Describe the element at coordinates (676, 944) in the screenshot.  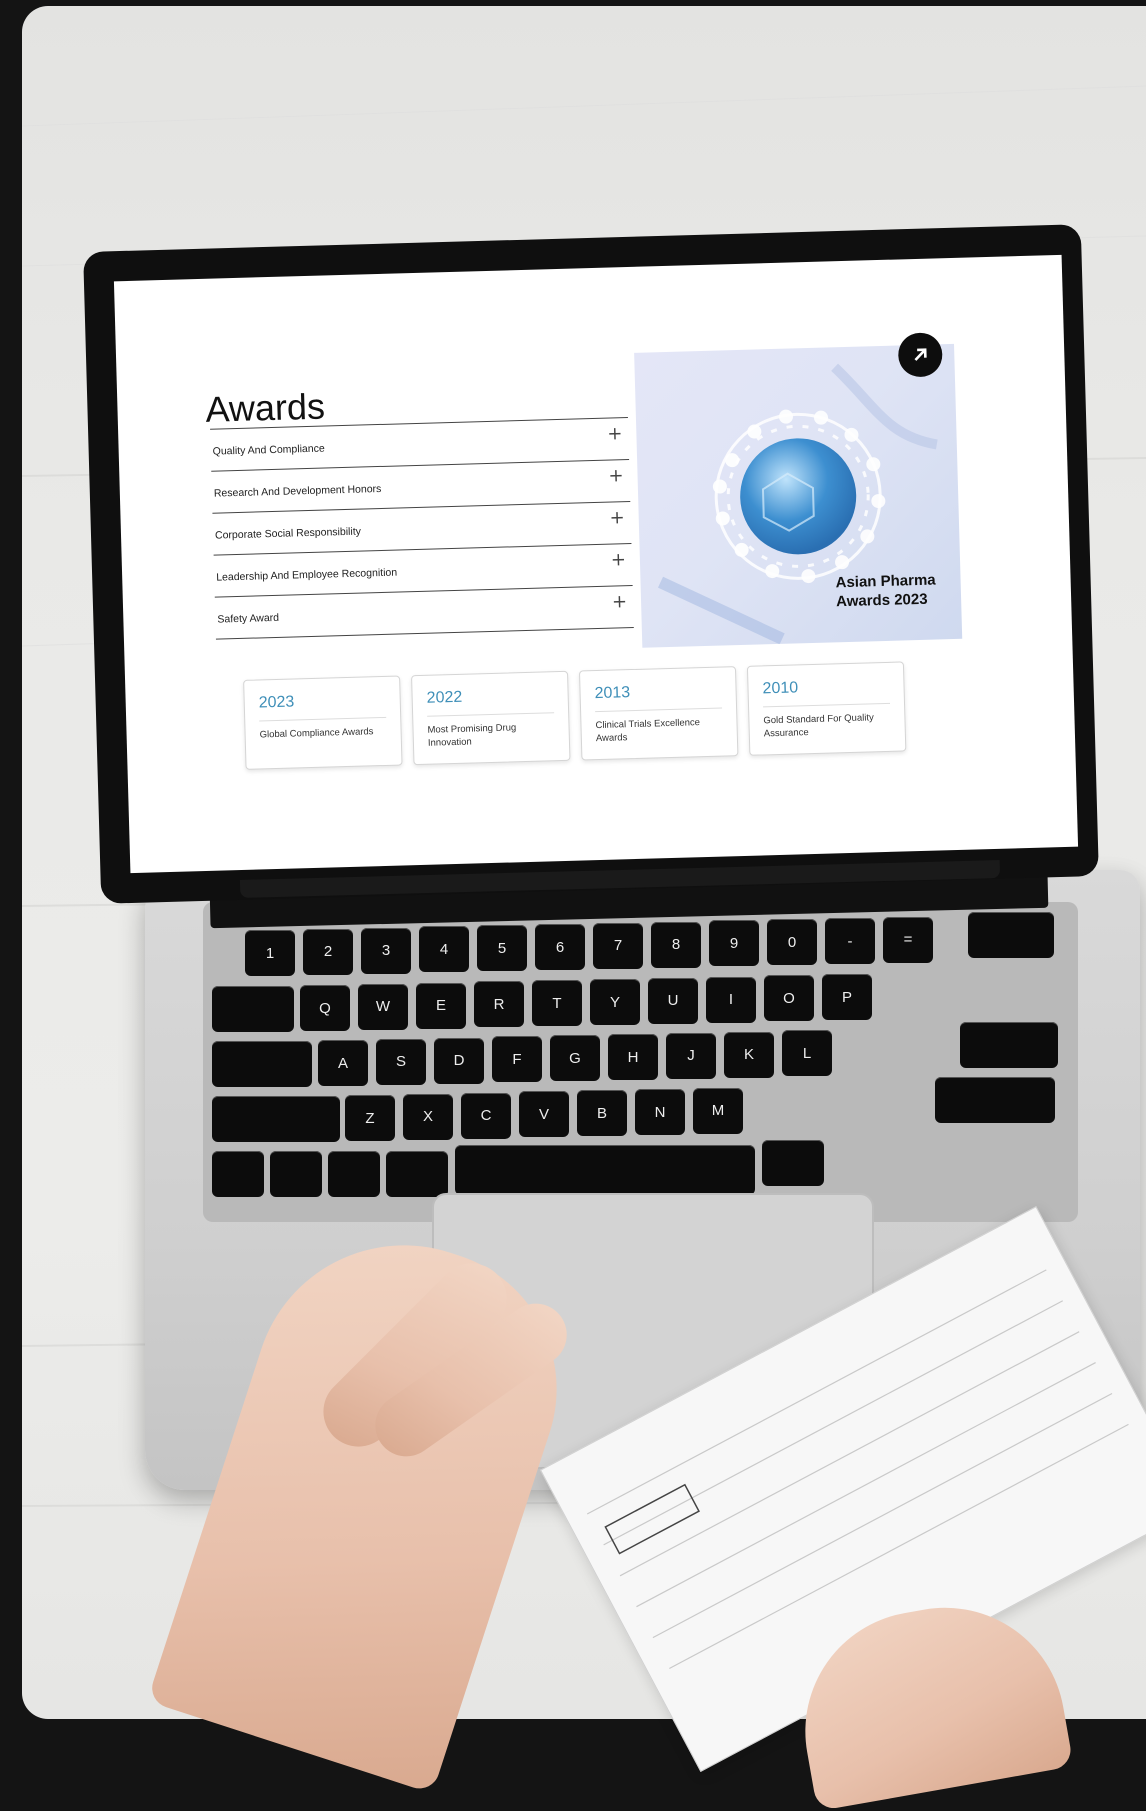
I see `key-8: 8` at that location.